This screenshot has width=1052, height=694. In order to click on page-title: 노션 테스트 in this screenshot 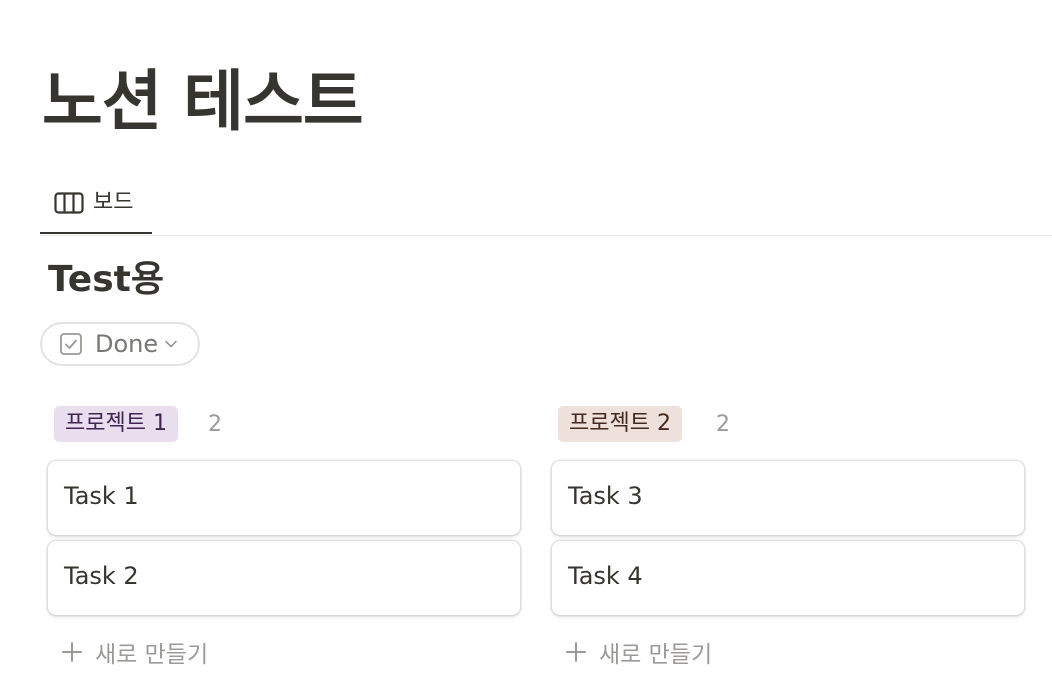, I will do `click(203, 102)`.